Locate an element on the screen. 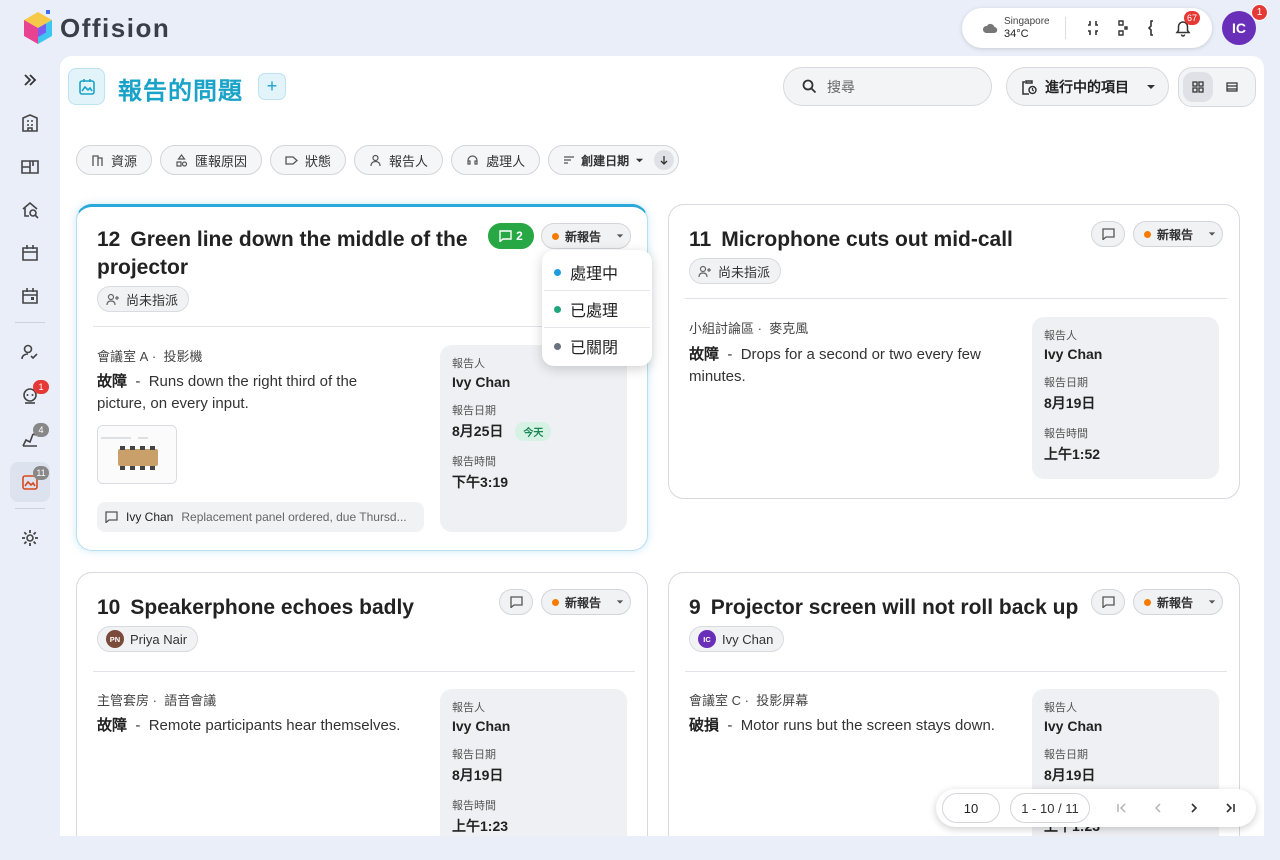 This screenshot has width=1280, height=860. sidebar-item-reported-issues: 11 is located at coordinates (30, 482).